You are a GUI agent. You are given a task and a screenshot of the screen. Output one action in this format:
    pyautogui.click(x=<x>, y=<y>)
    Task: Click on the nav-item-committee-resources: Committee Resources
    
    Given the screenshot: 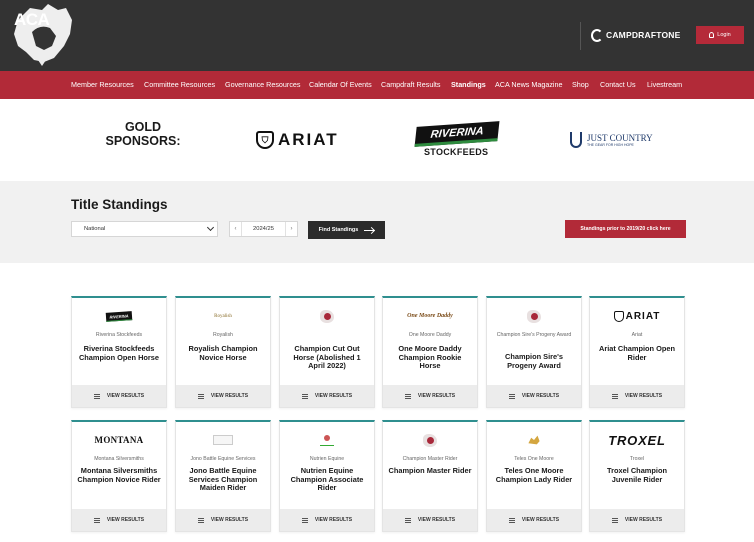 What is the action you would take?
    pyautogui.click(x=179, y=85)
    